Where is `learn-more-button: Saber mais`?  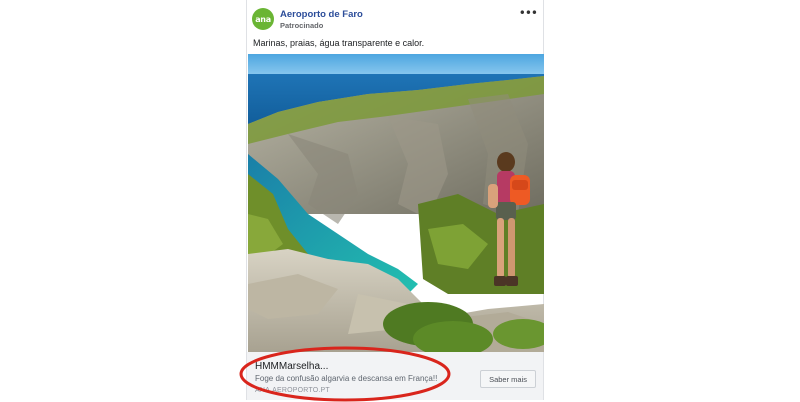 learn-more-button: Saber mais is located at coordinates (508, 379).